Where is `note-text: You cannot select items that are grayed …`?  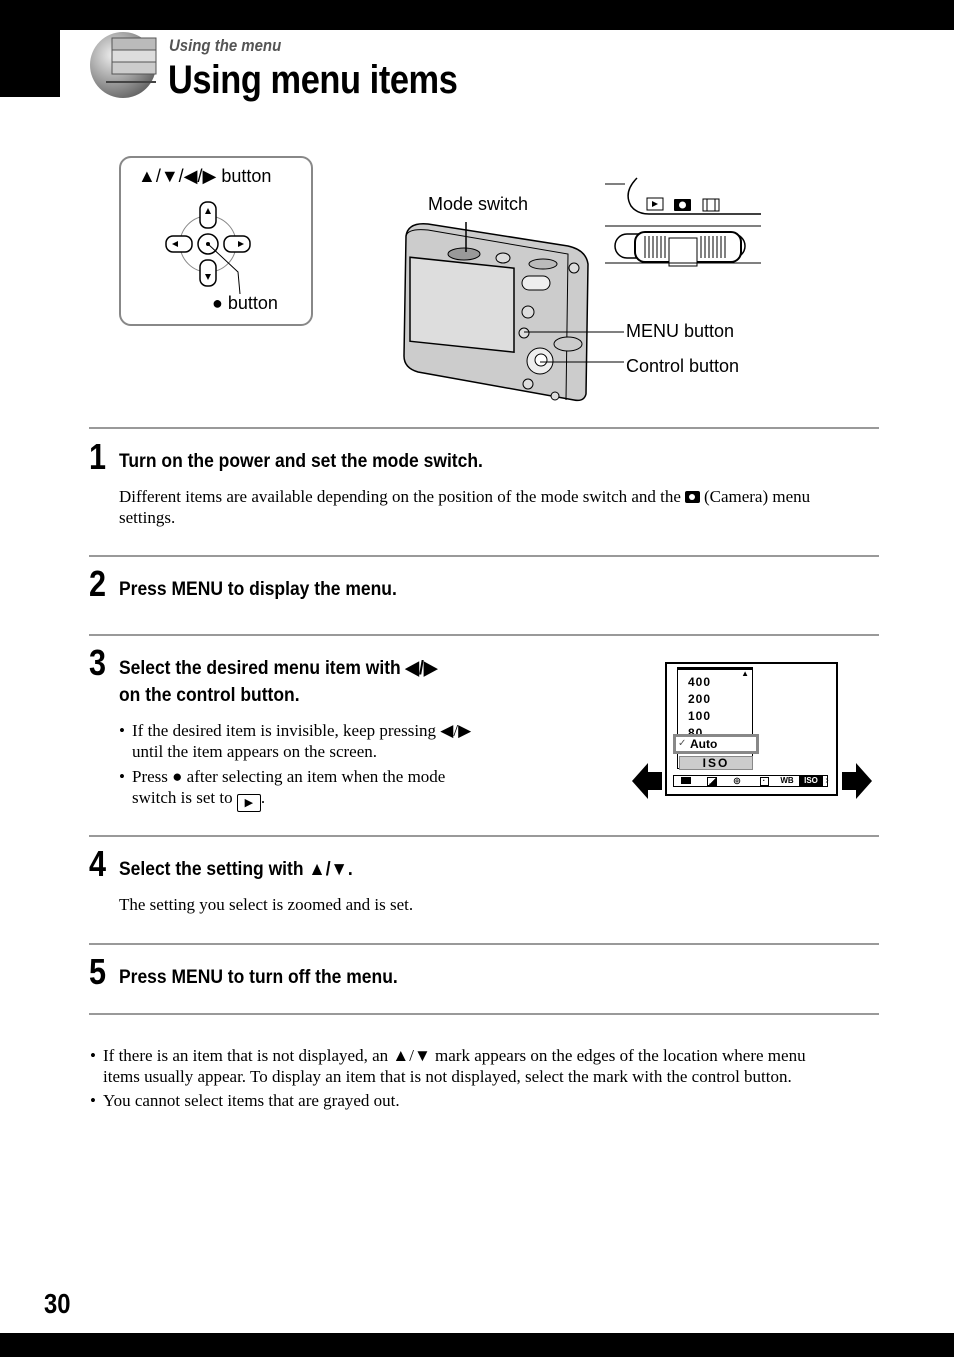 note-text: You cannot select items that are grayed … is located at coordinates (251, 1100).